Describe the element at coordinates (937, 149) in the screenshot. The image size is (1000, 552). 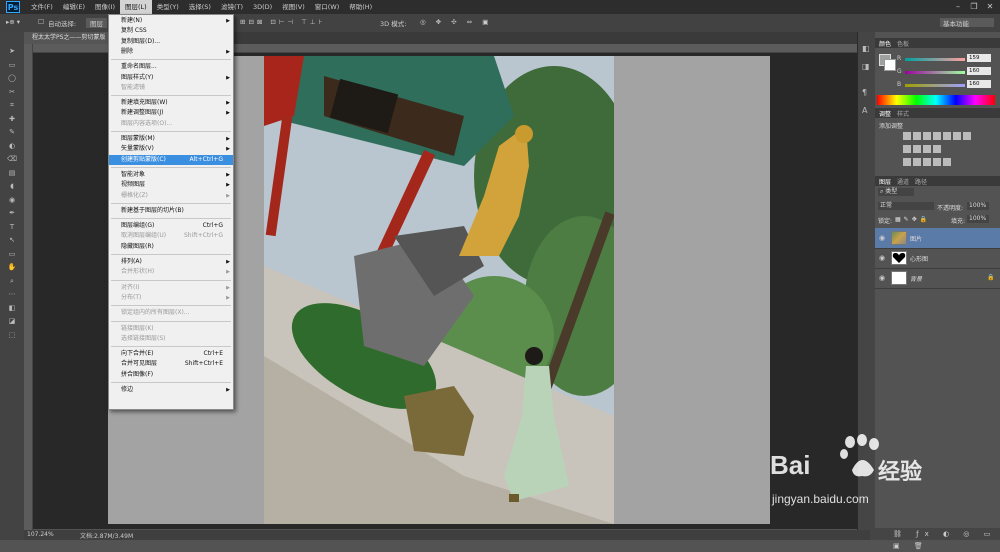
I see `color-lookup-adjust-icon` at that location.